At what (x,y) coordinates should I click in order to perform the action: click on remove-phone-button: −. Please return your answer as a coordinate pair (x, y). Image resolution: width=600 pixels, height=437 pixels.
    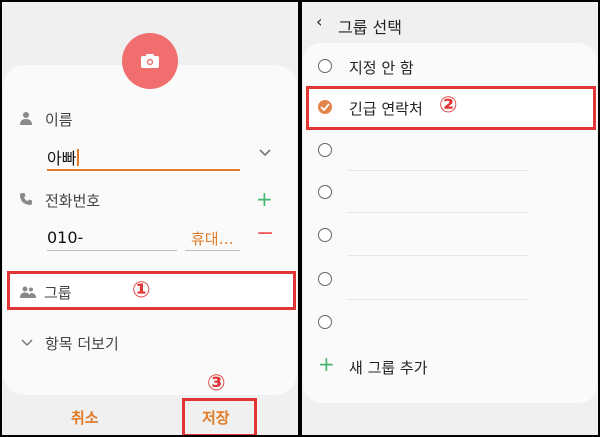
    Looking at the image, I should click on (265, 234).